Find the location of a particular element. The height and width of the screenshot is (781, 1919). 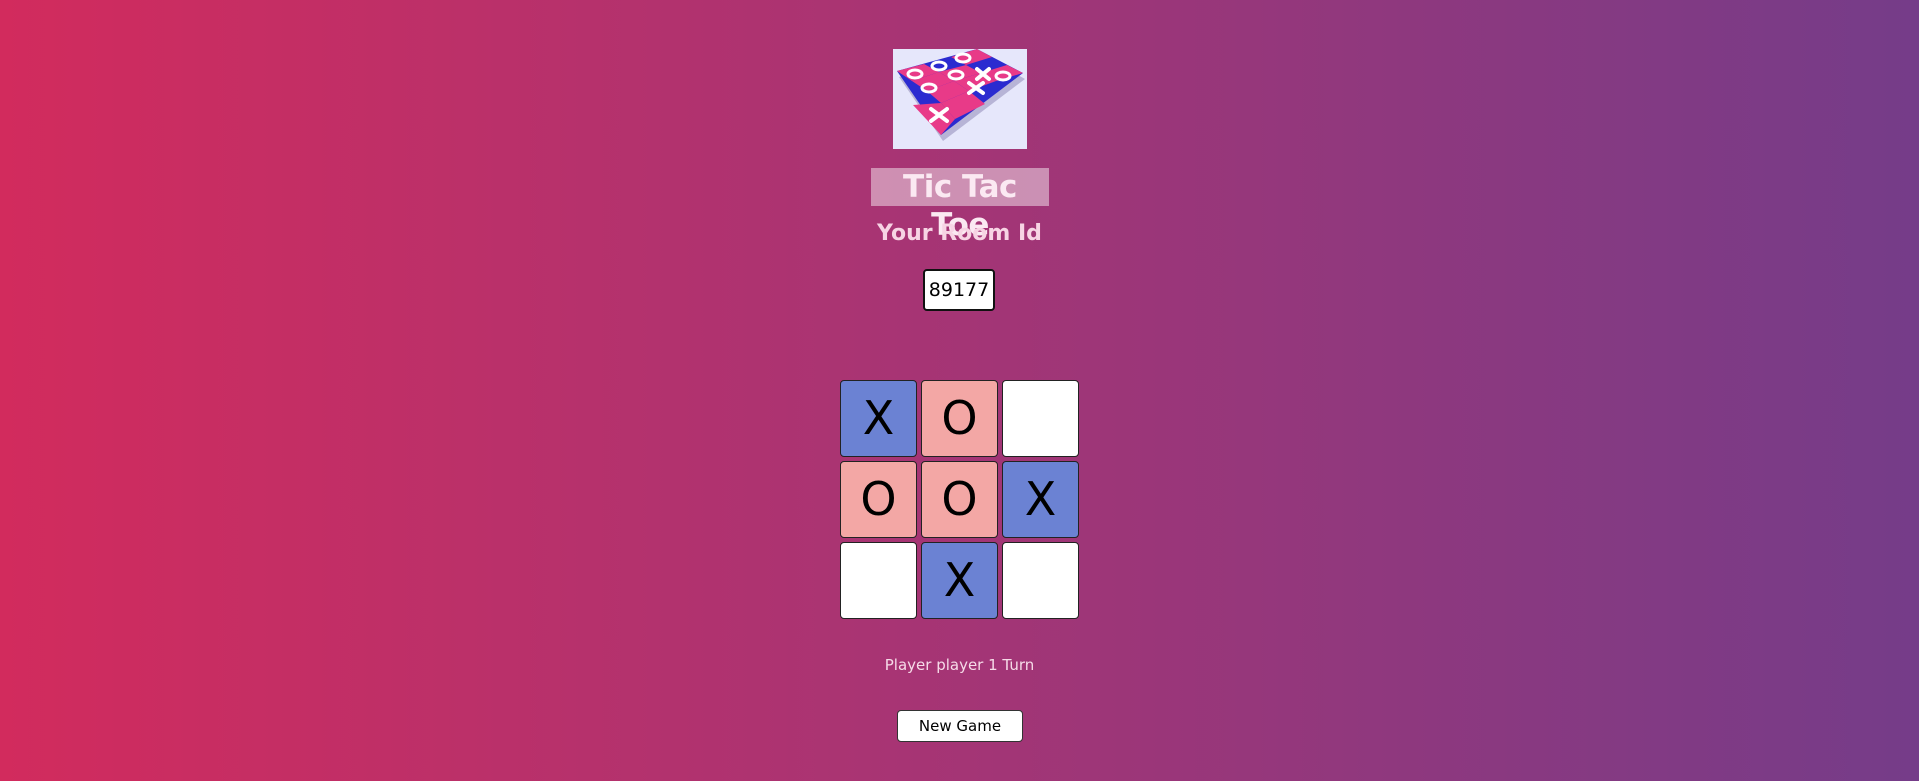

tic-tac-toe-logo-icon is located at coordinates (960, 99).